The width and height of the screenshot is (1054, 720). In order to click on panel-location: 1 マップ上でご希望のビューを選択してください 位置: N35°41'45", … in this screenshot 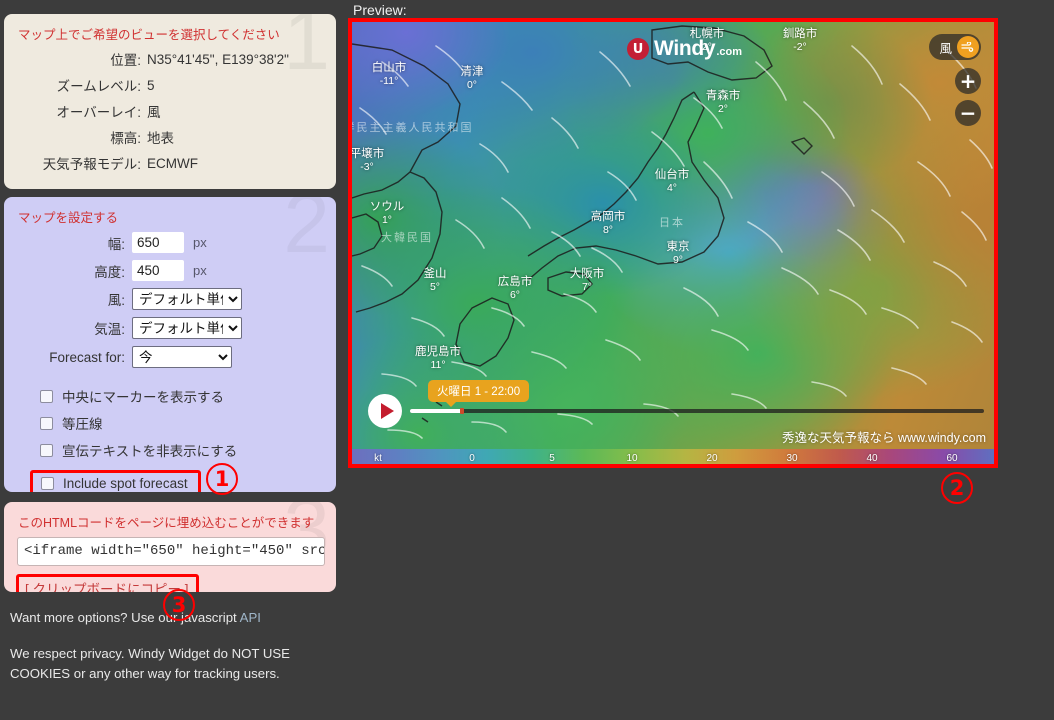, I will do `click(170, 101)`.